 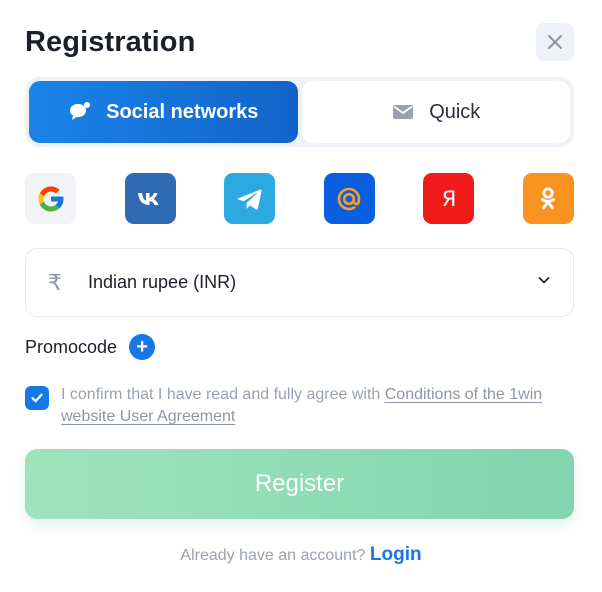 I want to click on vk-icon, so click(x=148, y=198).